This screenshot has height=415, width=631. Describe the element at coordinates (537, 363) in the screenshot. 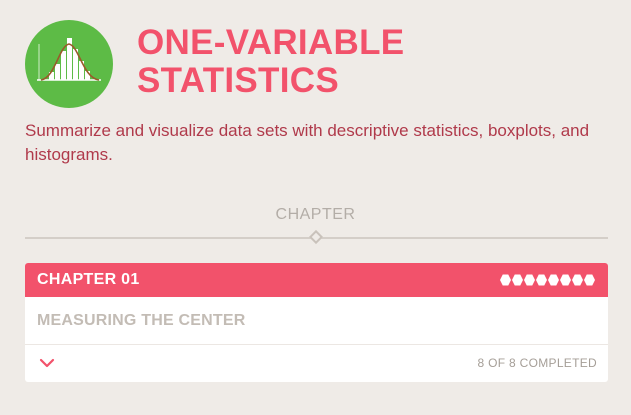

I see `completion-status: 8 OF 8 COMPLETED` at that location.